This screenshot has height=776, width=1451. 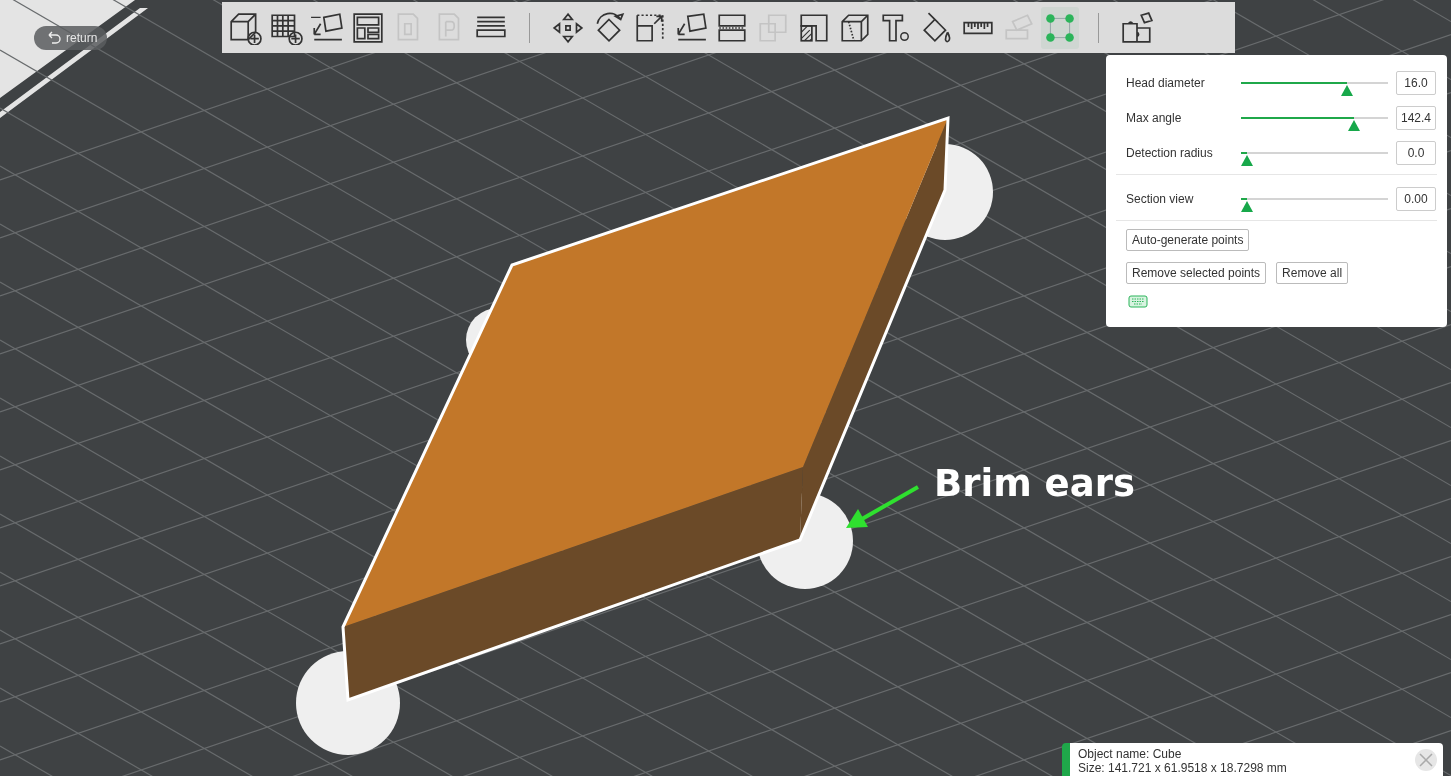 What do you see at coordinates (1182, 768) in the screenshot?
I see `object-info-text: Size: 141.721 x 61.9518 x 18.7298 mm` at bounding box center [1182, 768].